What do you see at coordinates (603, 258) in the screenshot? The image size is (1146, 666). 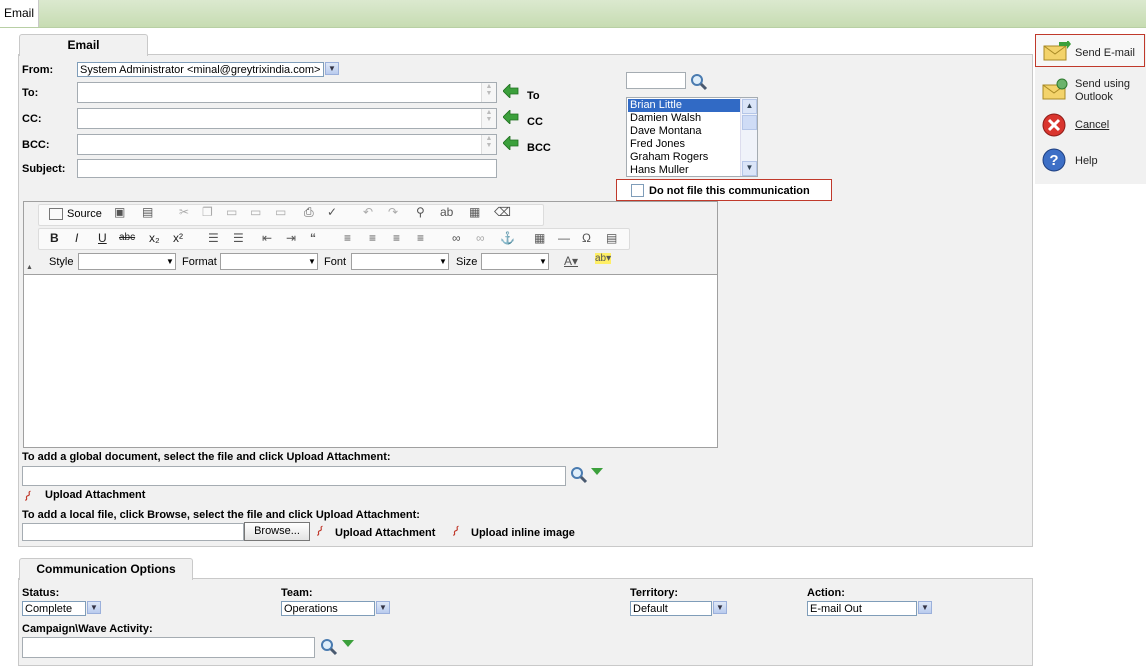 I see `bg-color-icon: ab▾` at bounding box center [603, 258].